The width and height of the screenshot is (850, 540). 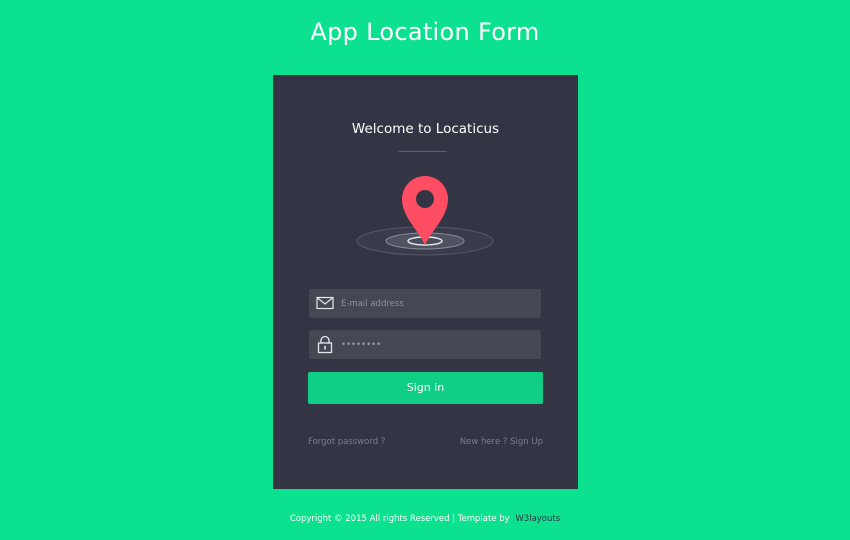 I want to click on password-input, so click(x=436, y=344).